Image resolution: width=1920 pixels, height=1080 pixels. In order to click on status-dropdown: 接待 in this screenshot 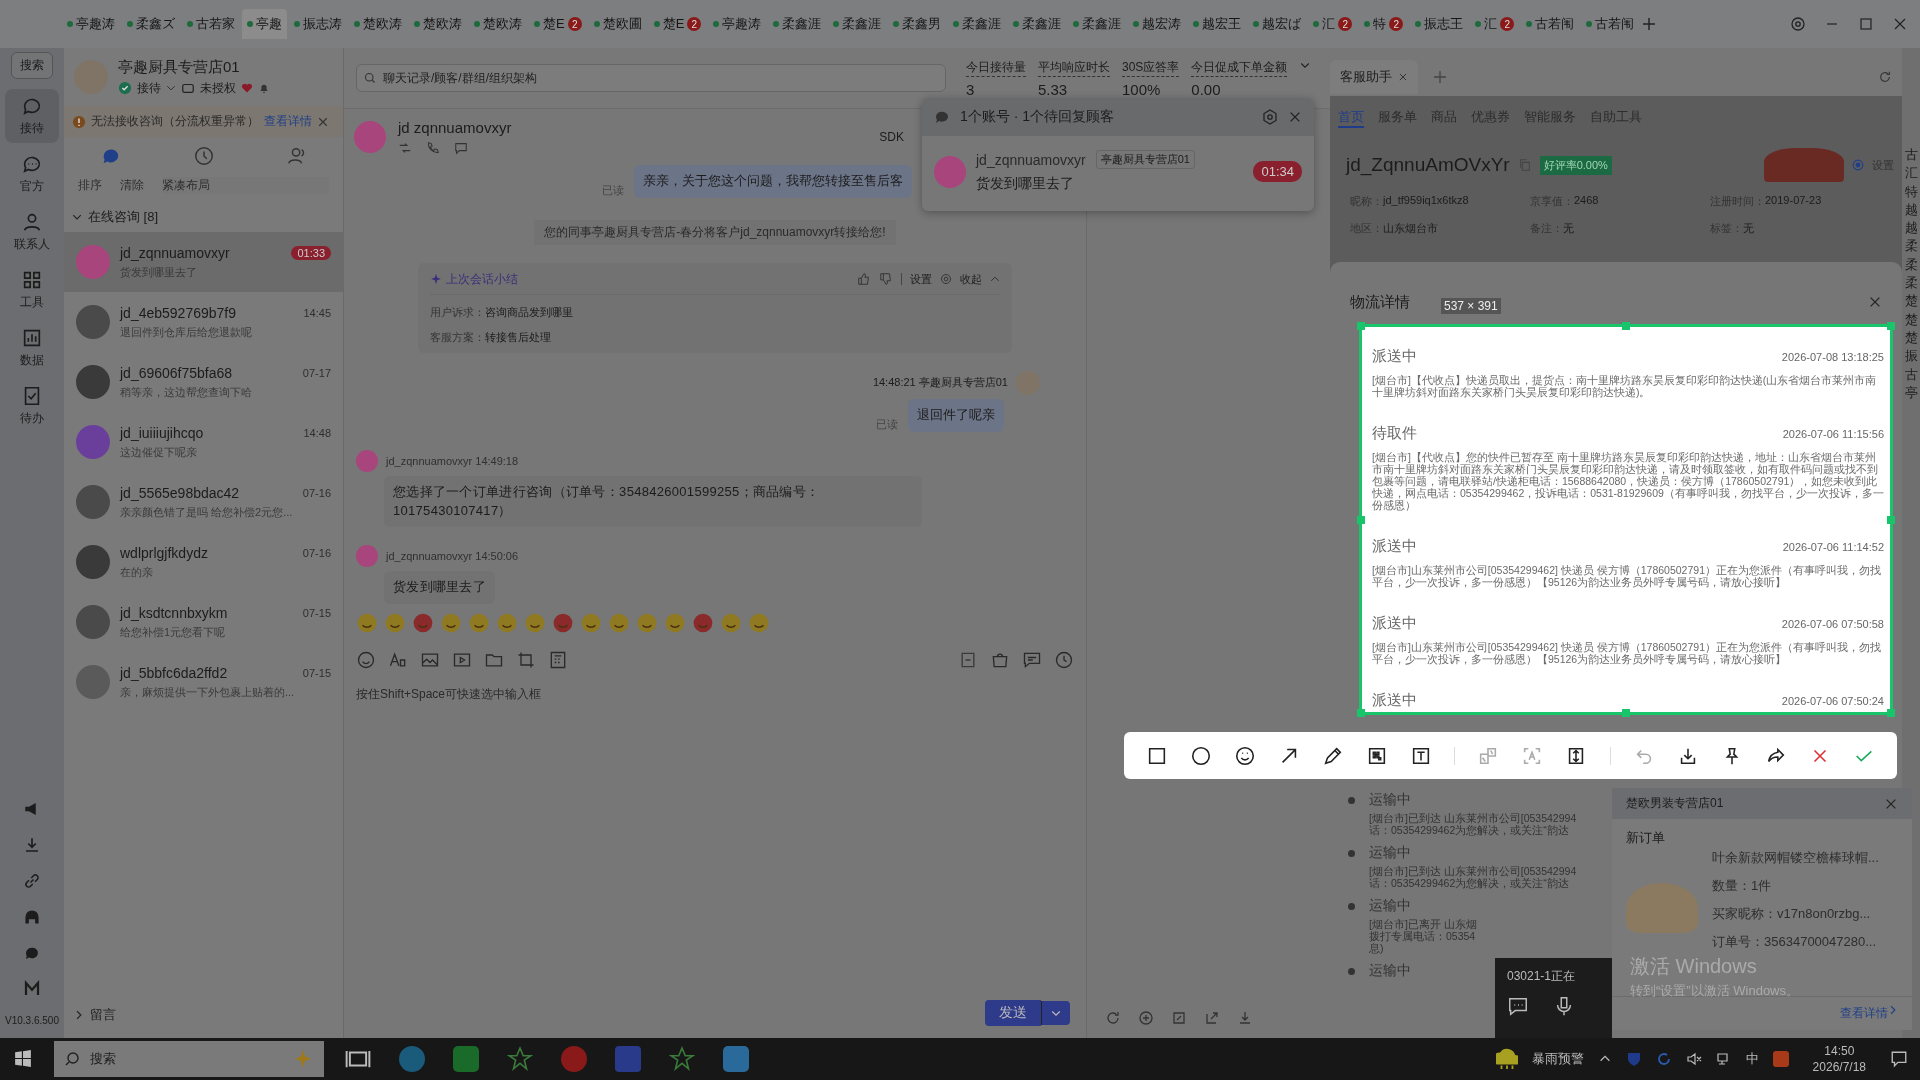, I will do `click(149, 88)`.